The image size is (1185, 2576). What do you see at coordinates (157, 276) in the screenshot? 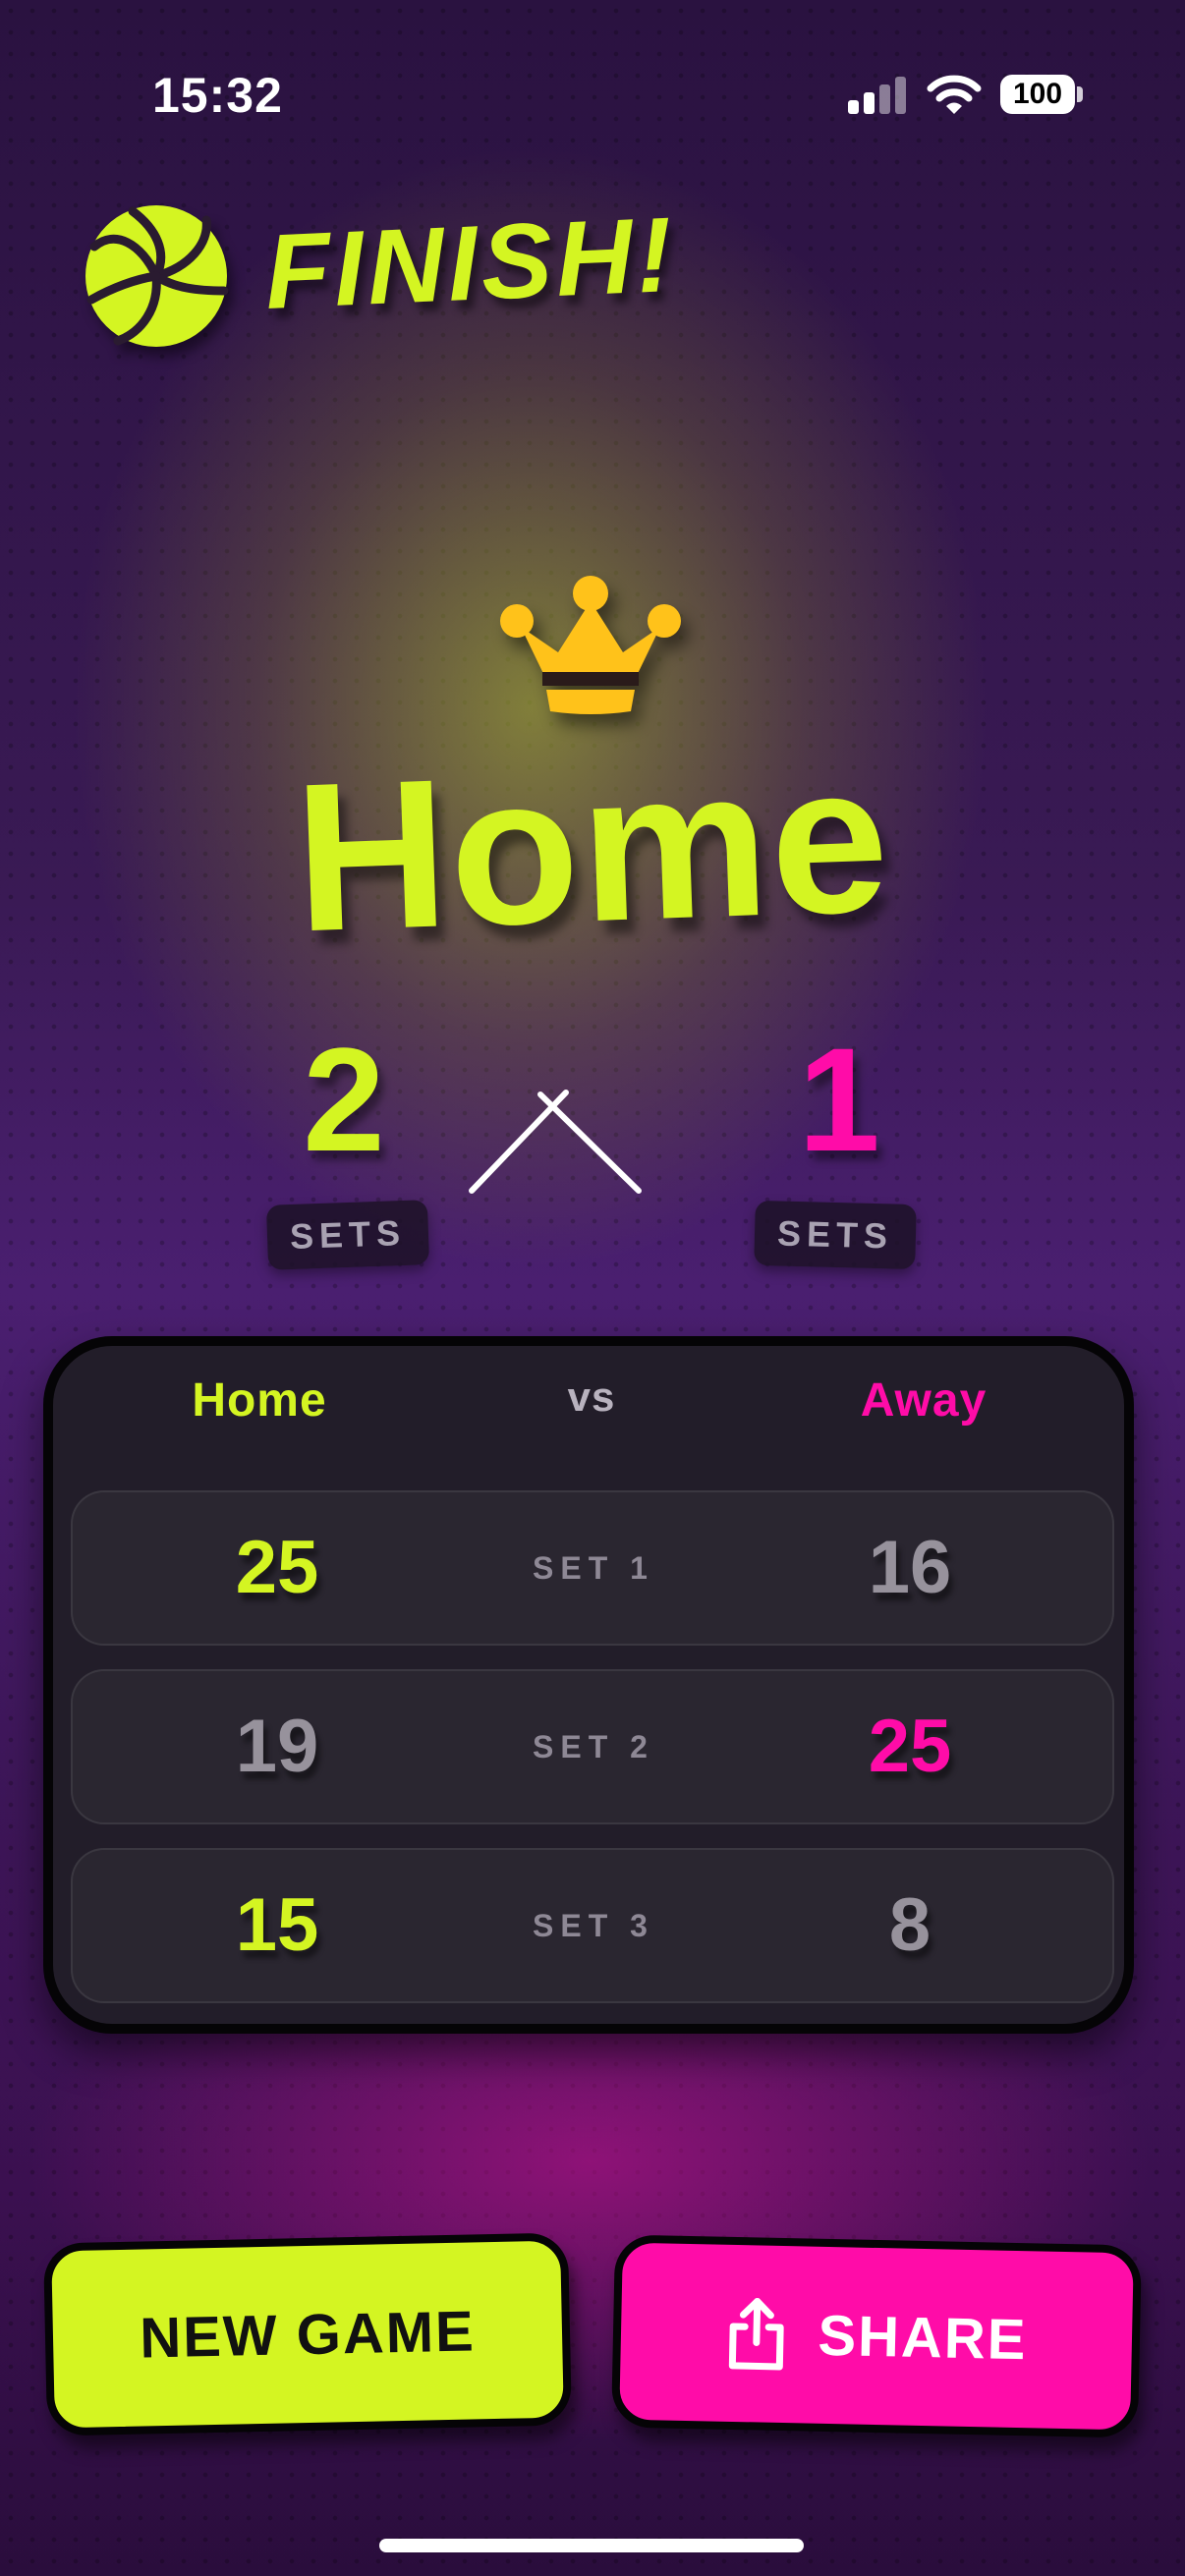
I see `volleyball-icon` at bounding box center [157, 276].